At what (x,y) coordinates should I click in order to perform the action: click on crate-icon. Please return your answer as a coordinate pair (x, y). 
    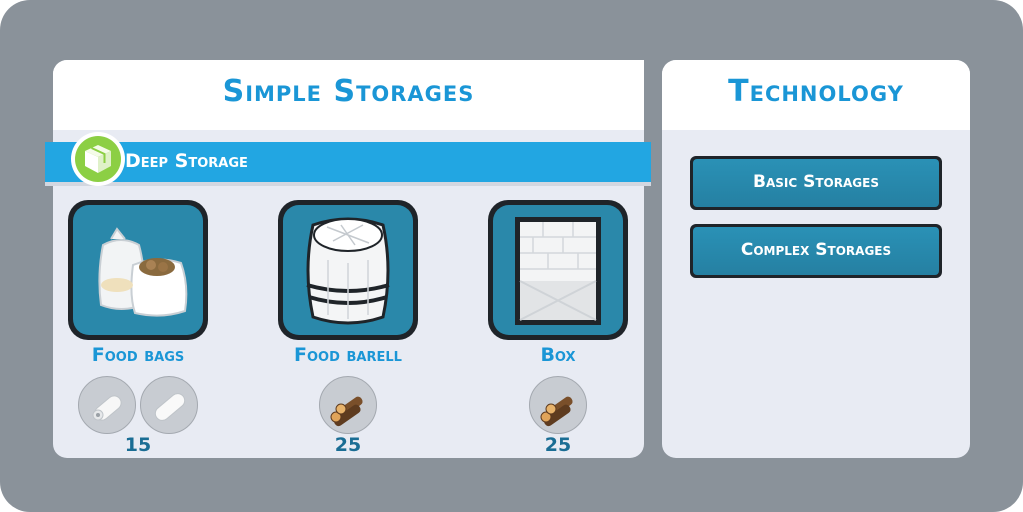
    Looking at the image, I should click on (98, 159).